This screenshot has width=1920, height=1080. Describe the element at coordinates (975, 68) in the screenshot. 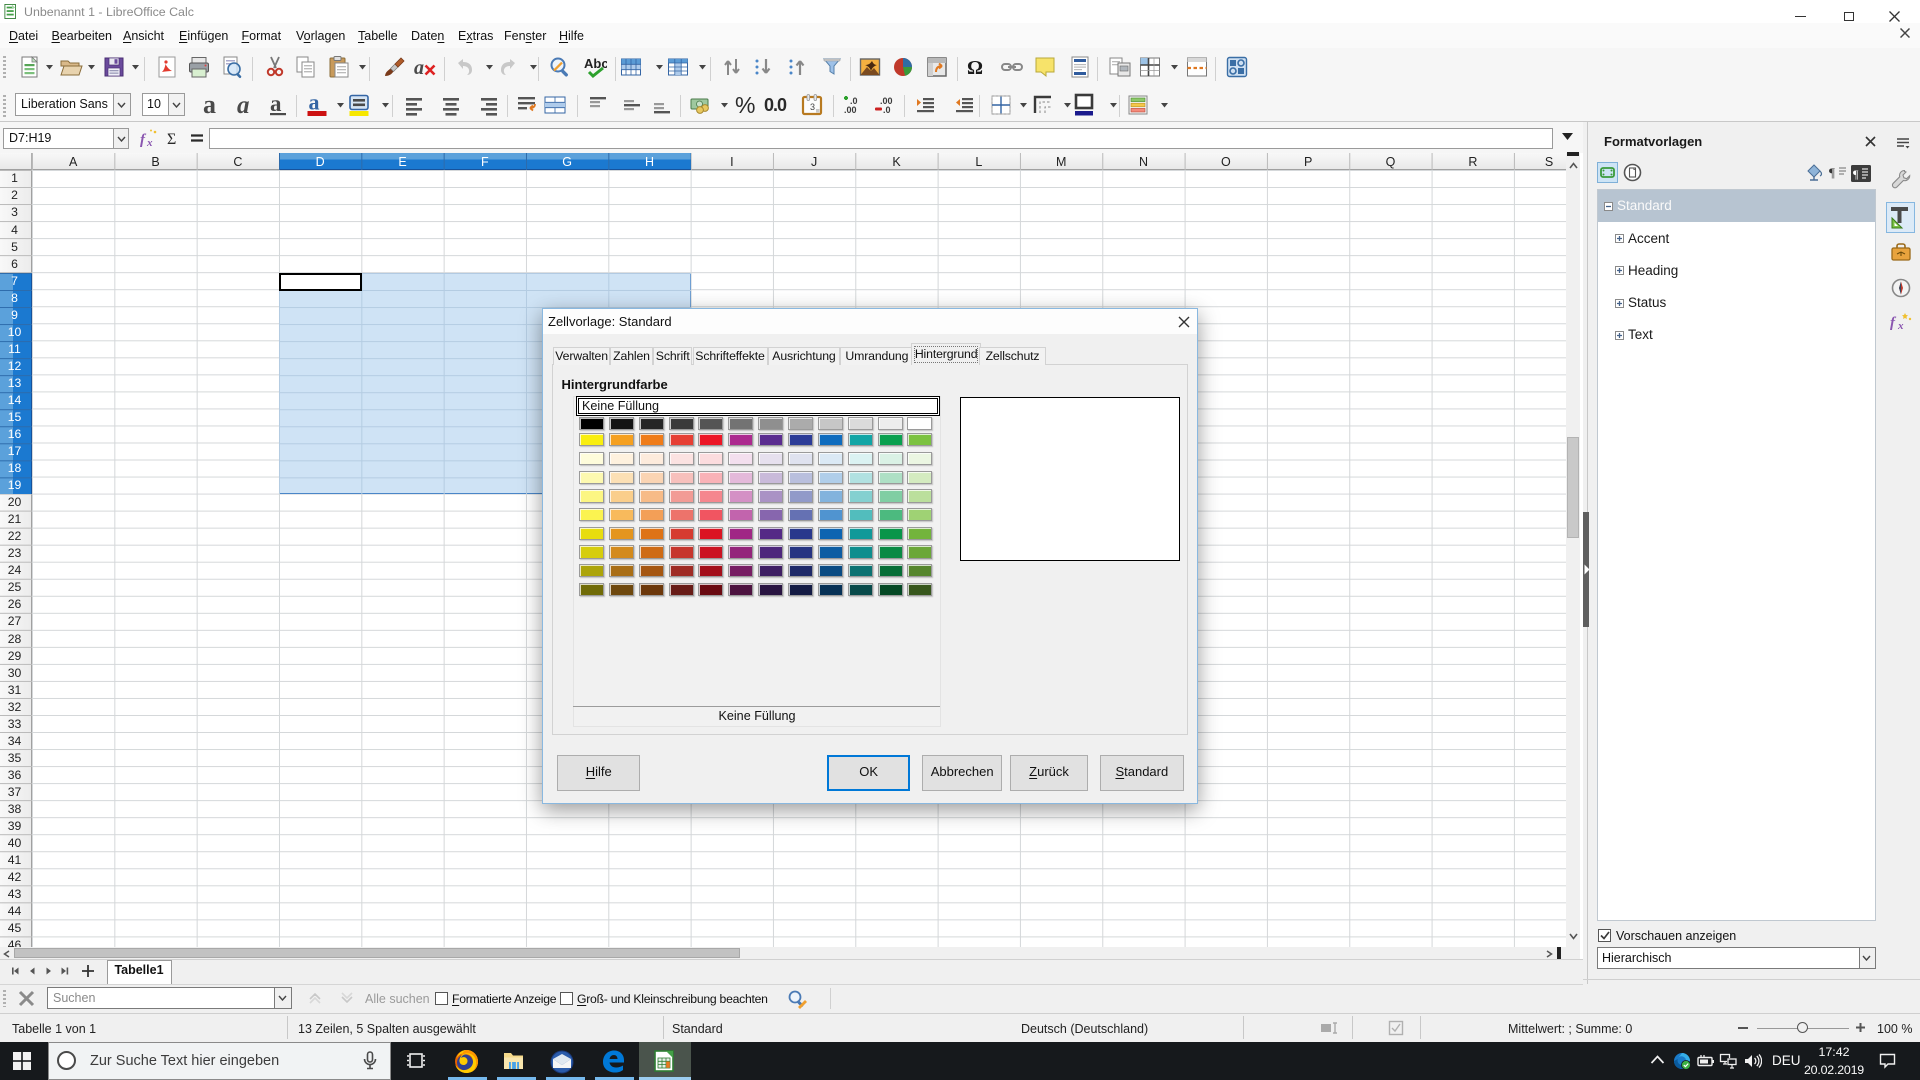

I see `svg-text: Ω` at that location.